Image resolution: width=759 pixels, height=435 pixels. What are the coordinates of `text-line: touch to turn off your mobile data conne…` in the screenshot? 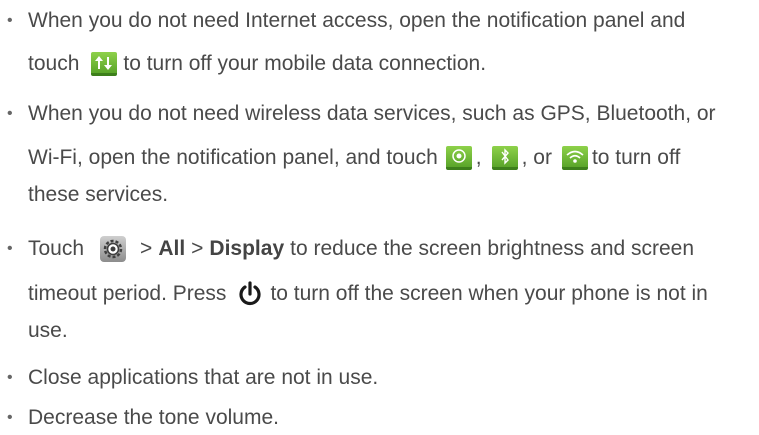 It's located at (257, 64).